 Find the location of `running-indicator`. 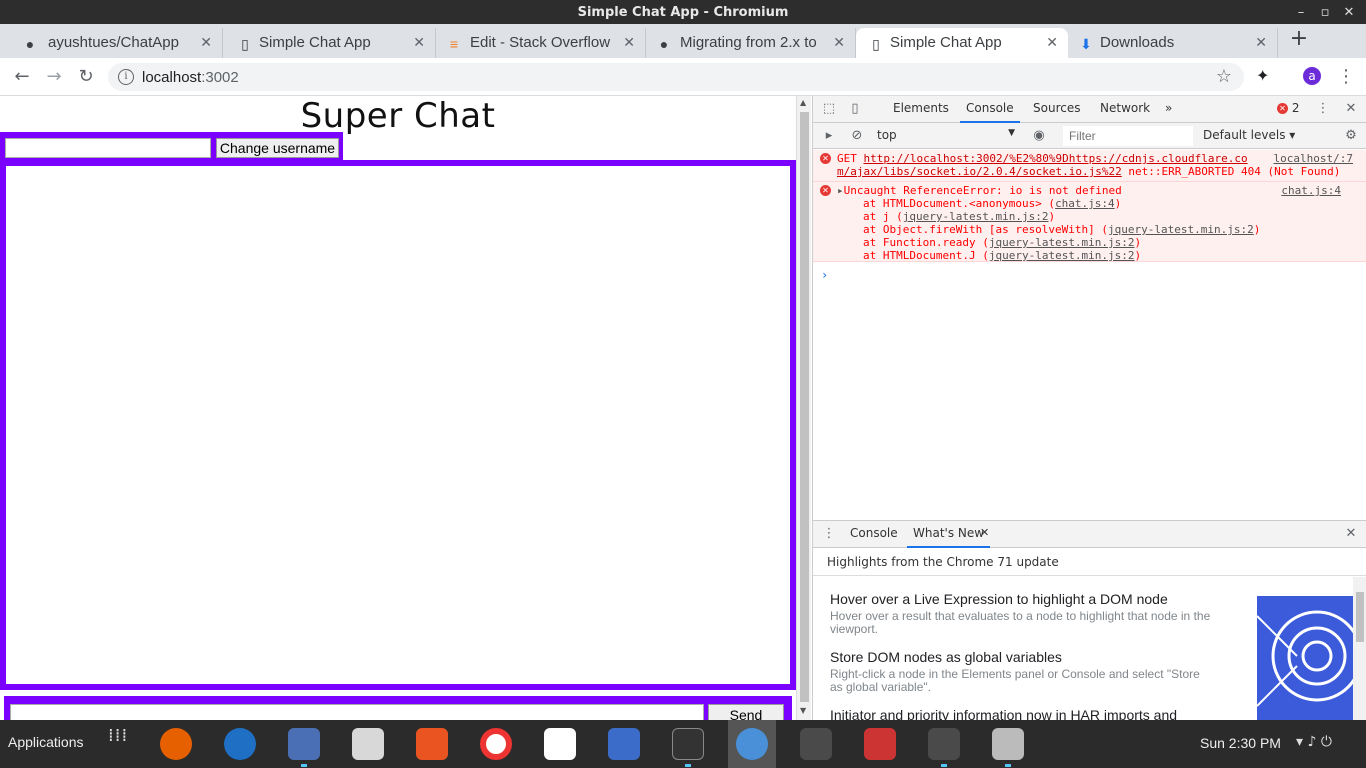

running-indicator is located at coordinates (304, 765).